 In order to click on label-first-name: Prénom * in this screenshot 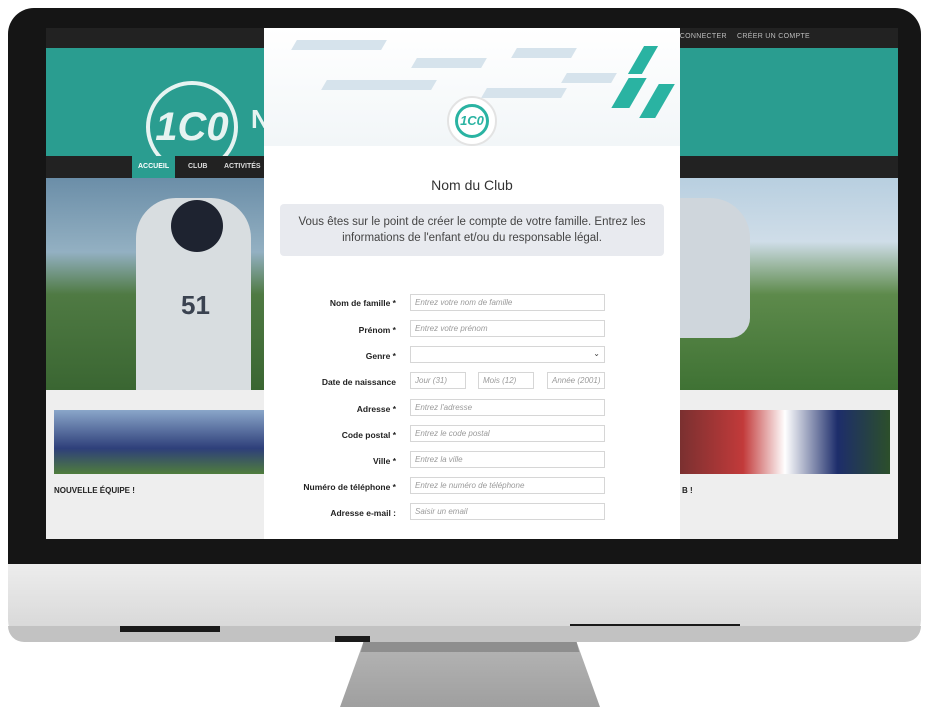, I will do `click(377, 330)`.